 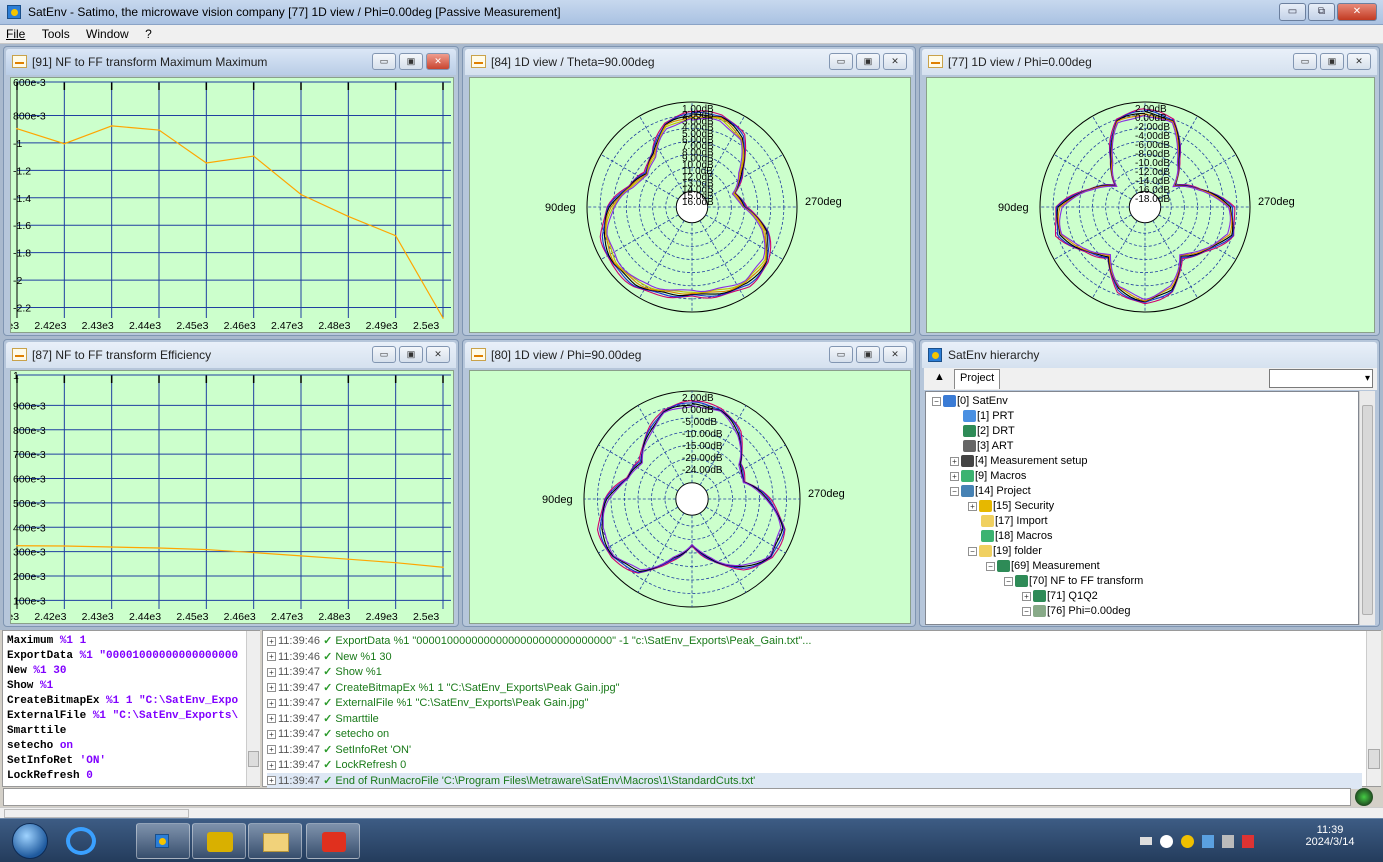 I want to click on hierarchy-filter-dropdown: ▾, so click(x=1321, y=378).